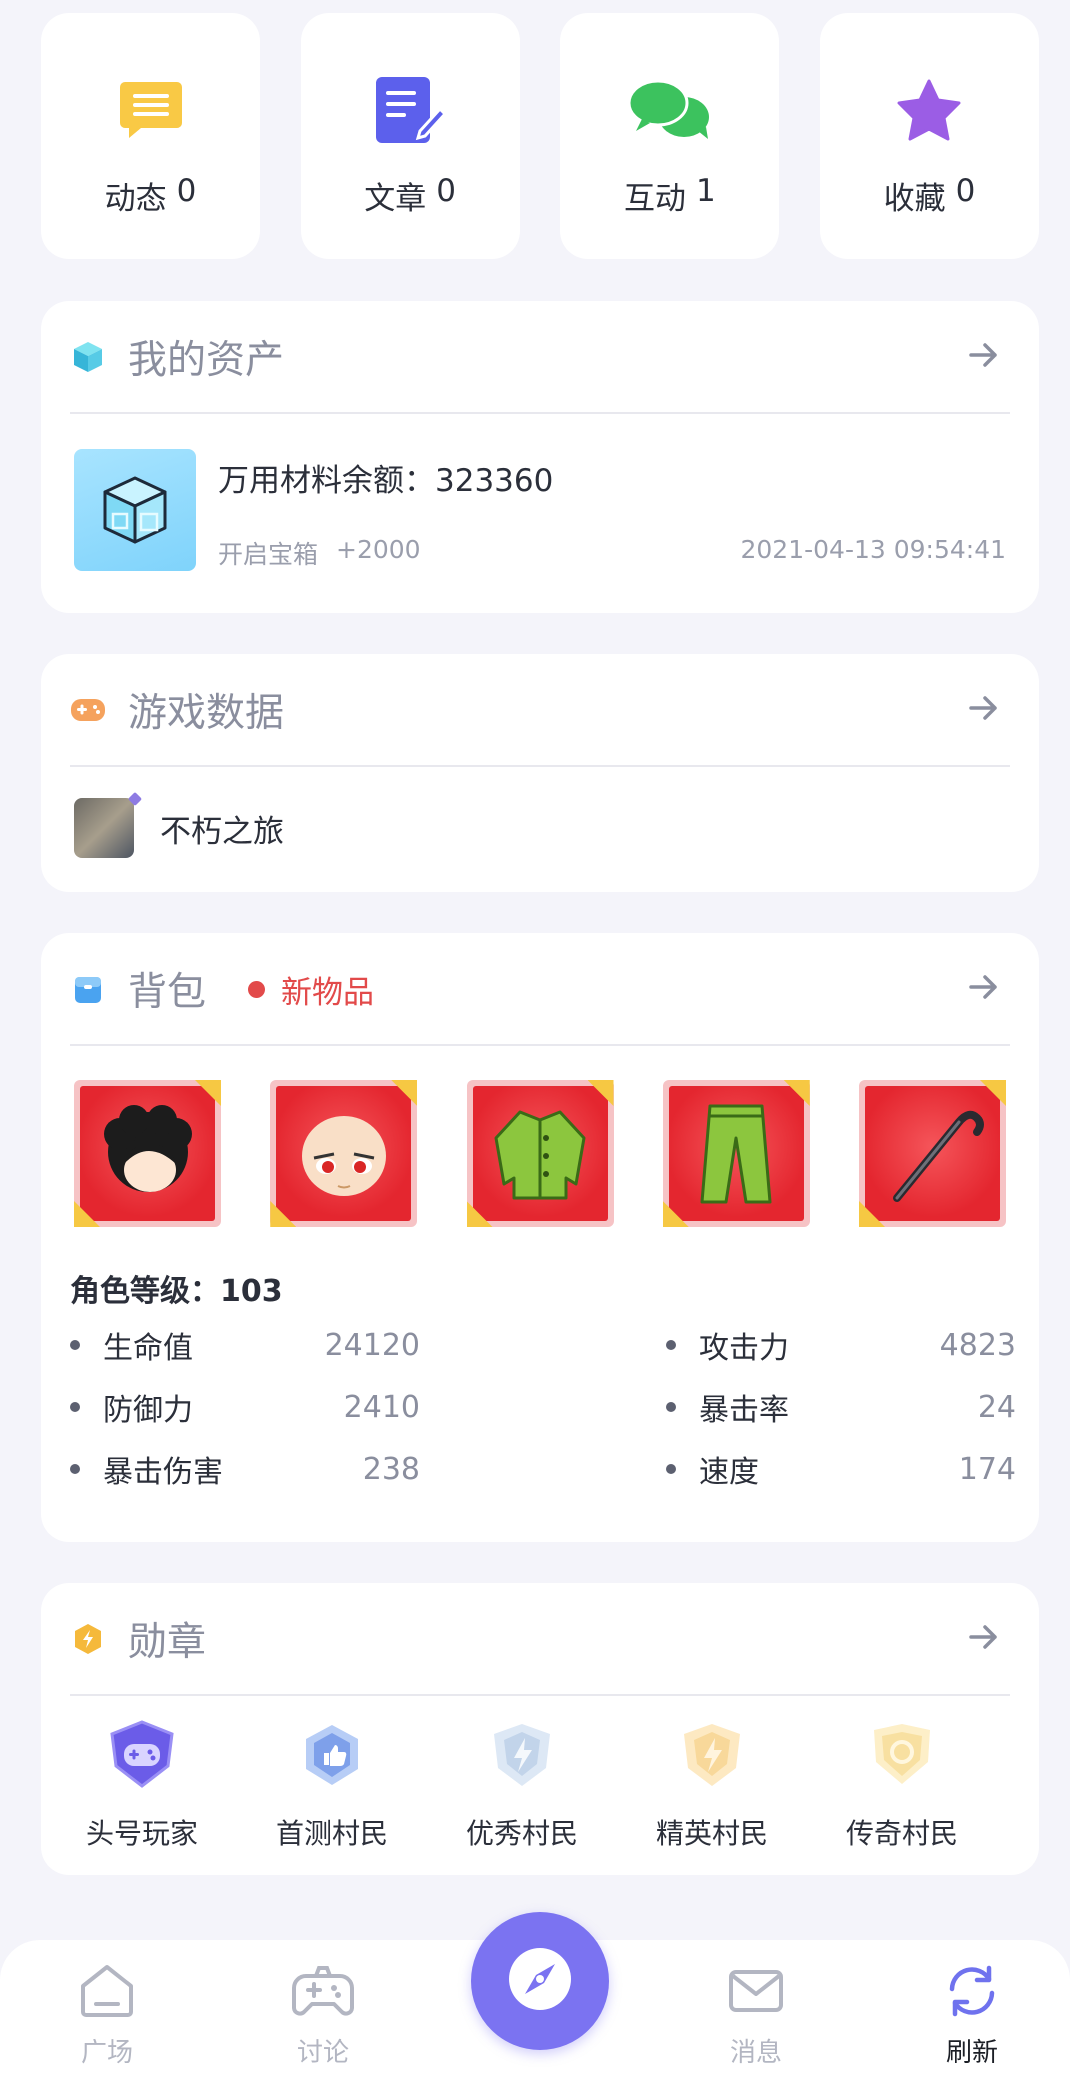  Describe the element at coordinates (141, 1833) in the screenshot. I see `badge-label: 头号玩家` at that location.